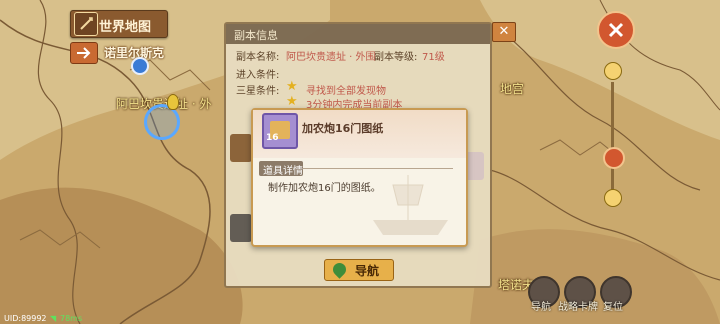 The height and width of the screenshot is (324, 720). What do you see at coordinates (433, 57) in the screenshot?
I see `dungeon-level-value: 71级` at bounding box center [433, 57].